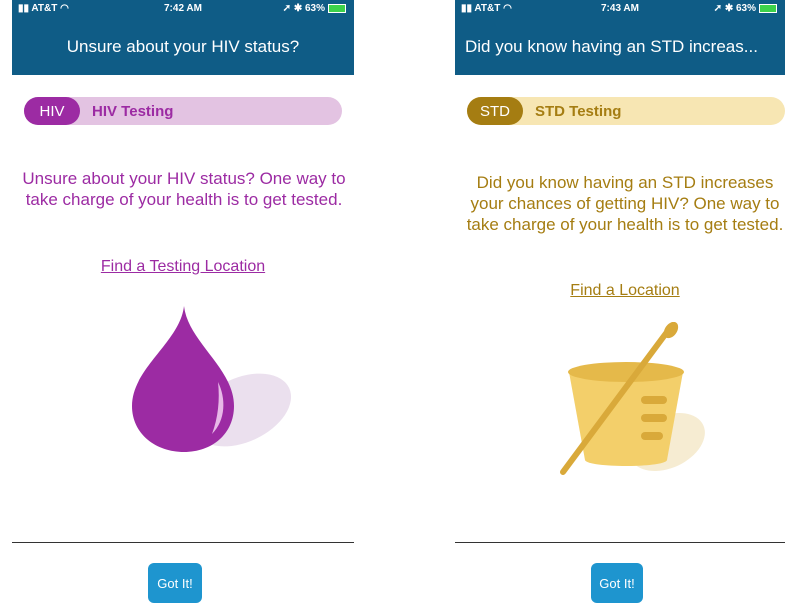  I want to click on hiv-testing-pill: HIV HIV Testing, so click(183, 111).